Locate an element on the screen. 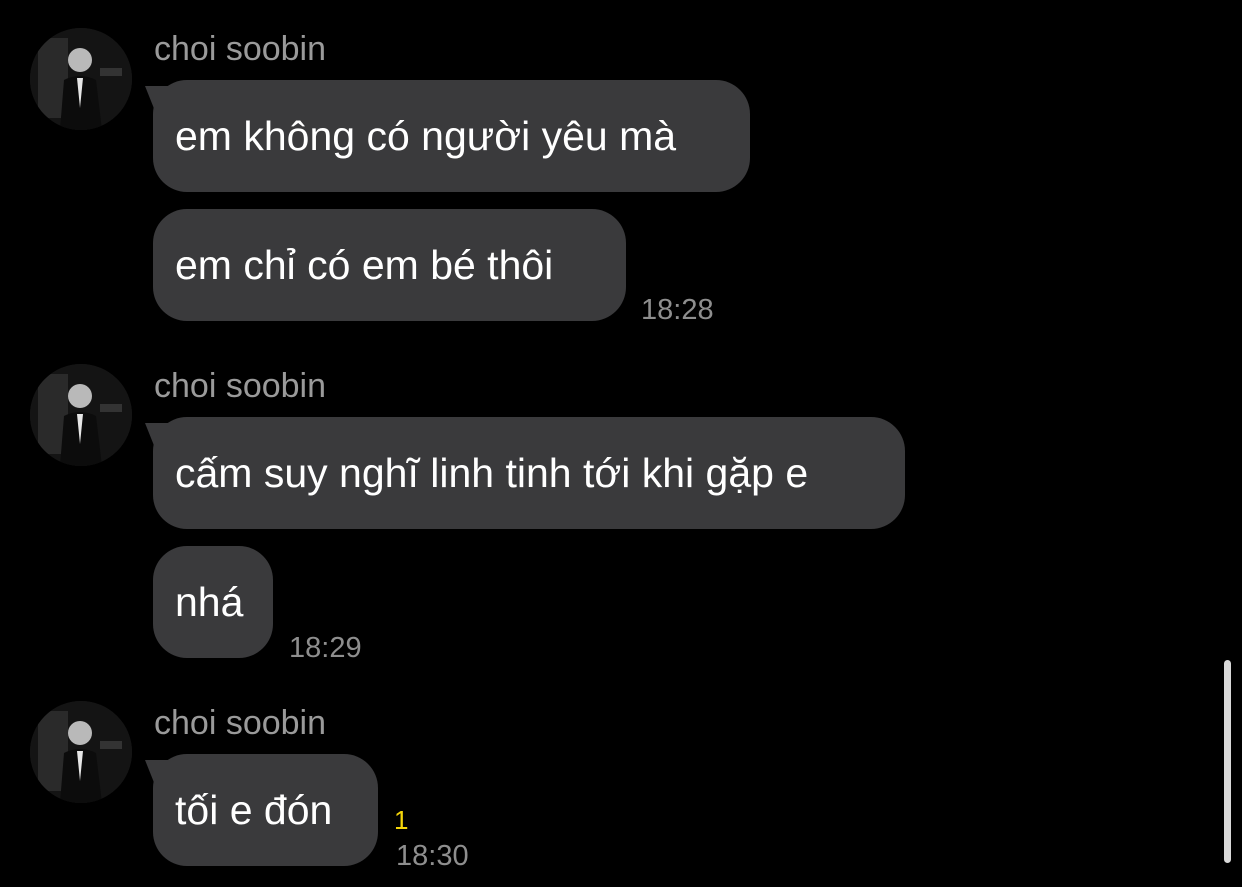 This screenshot has width=1242, height=887. message-timestamp: 18:28 is located at coordinates (677, 310).